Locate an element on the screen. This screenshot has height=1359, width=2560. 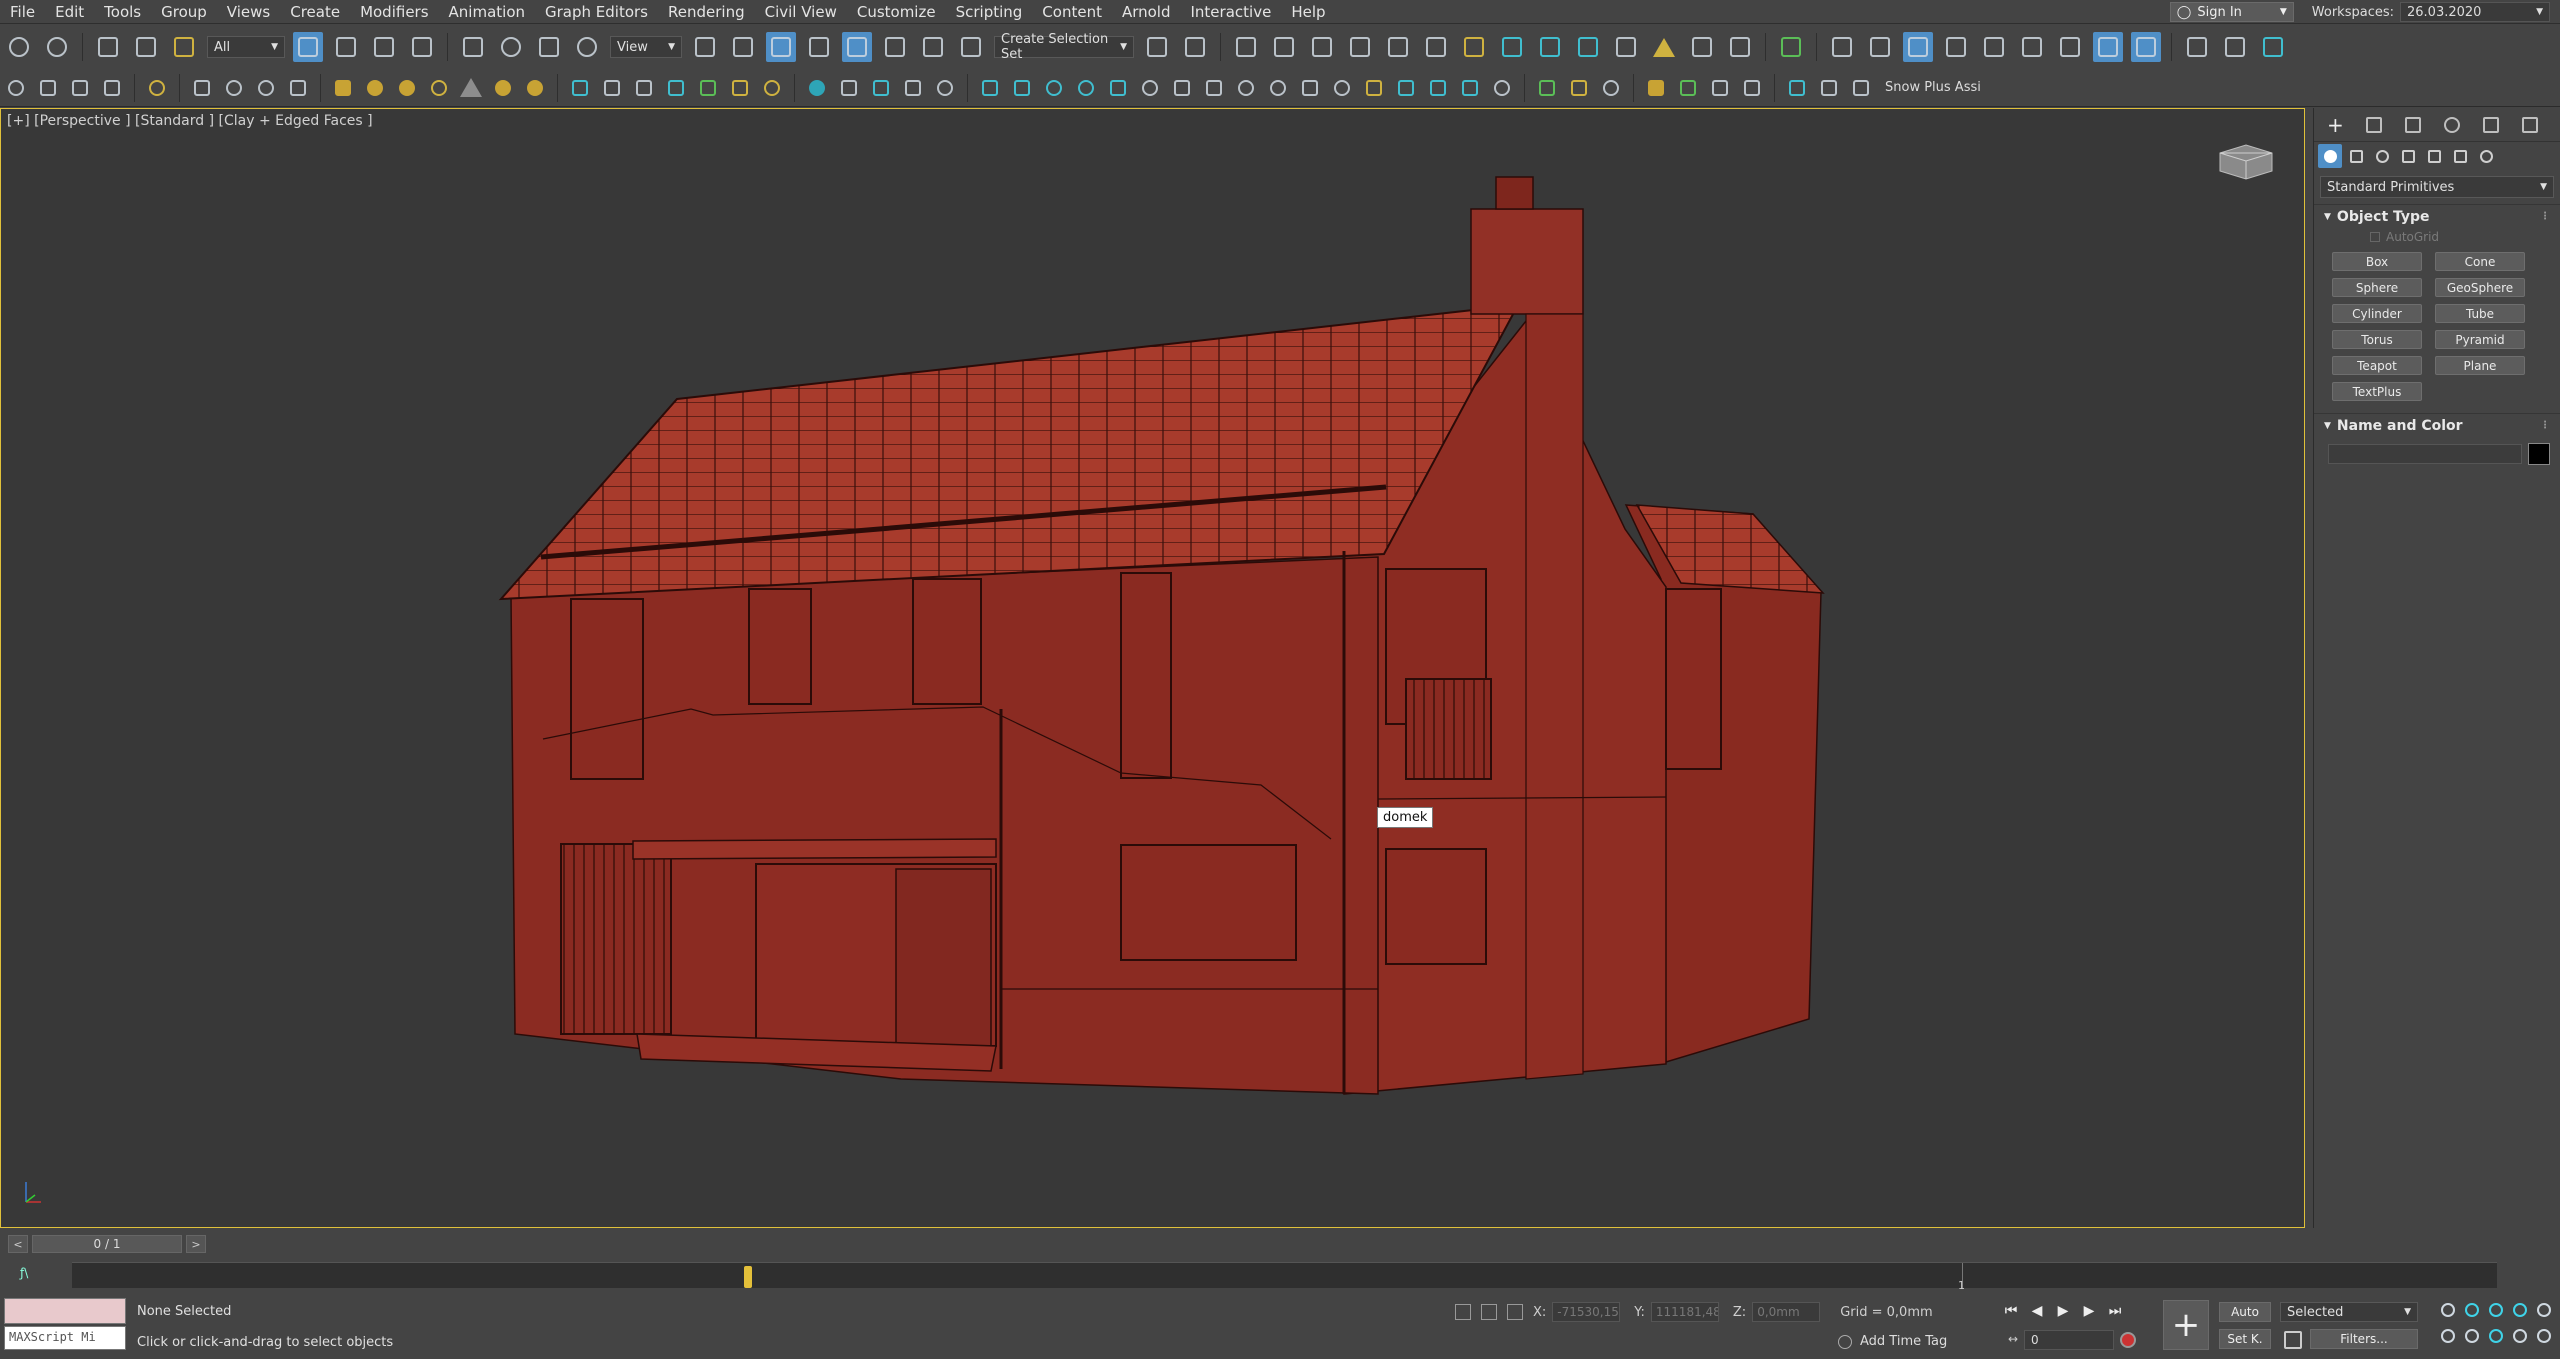
zoom-all-icon is located at coordinates (2472, 1310).